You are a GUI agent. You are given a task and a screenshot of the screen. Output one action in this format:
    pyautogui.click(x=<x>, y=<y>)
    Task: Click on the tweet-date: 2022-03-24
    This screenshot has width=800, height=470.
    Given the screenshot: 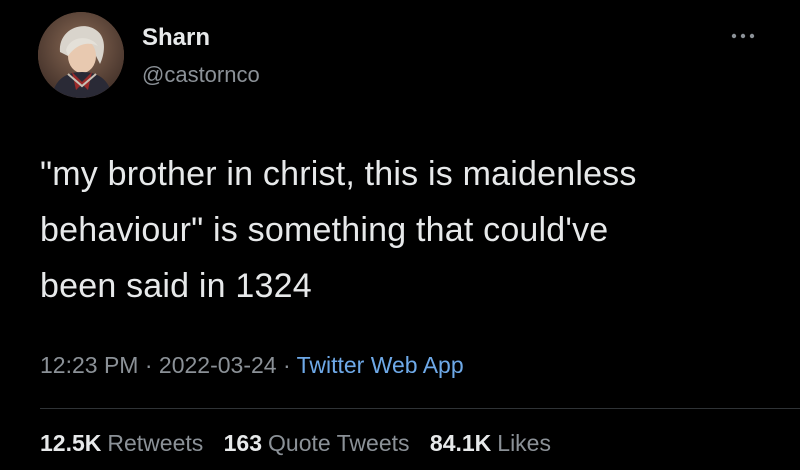 What is the action you would take?
    pyautogui.click(x=218, y=365)
    